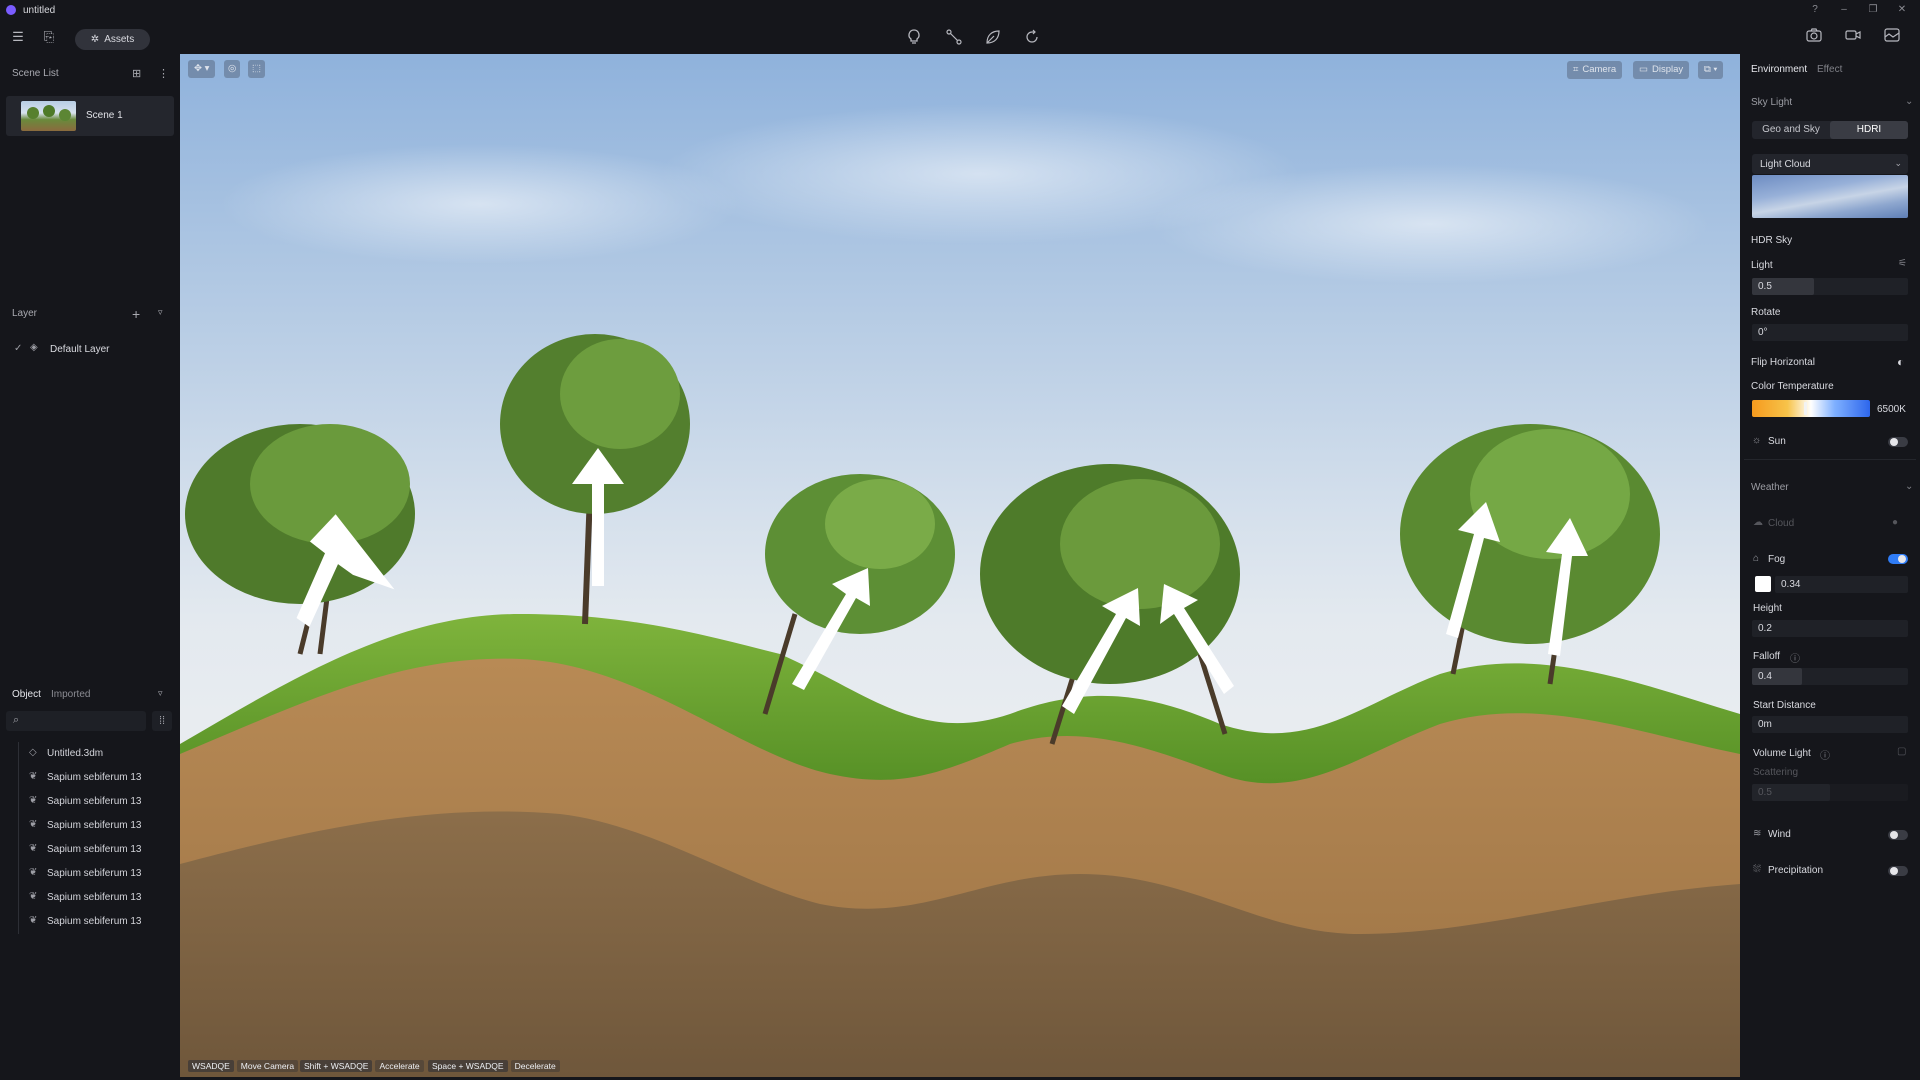  Describe the element at coordinates (39, 10) in the screenshot. I see `window-title: untitled` at that location.